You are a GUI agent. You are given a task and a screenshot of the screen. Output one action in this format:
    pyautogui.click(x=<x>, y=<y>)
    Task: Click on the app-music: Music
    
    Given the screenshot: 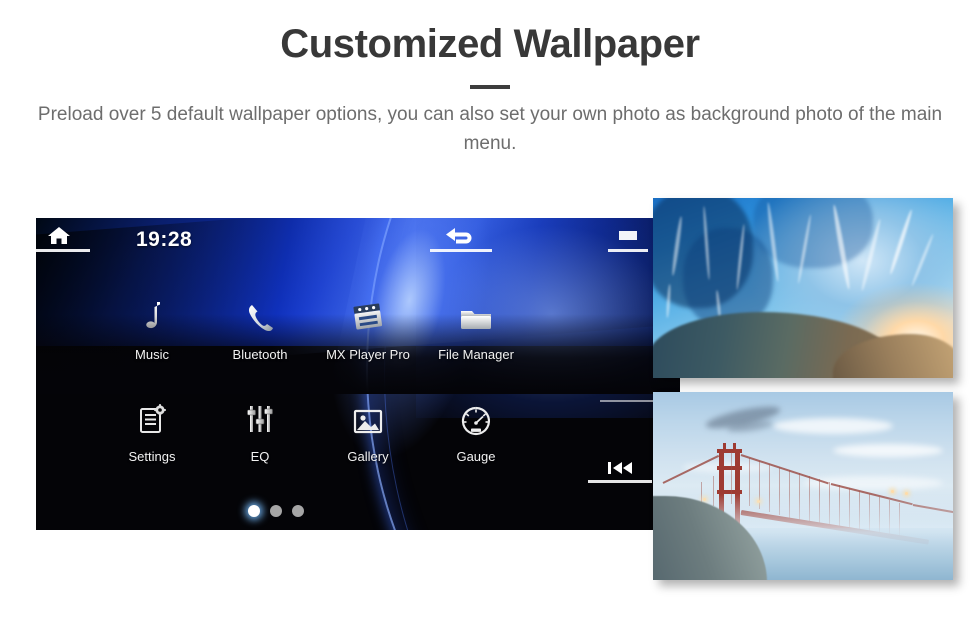 What is the action you would take?
    pyautogui.click(x=152, y=331)
    